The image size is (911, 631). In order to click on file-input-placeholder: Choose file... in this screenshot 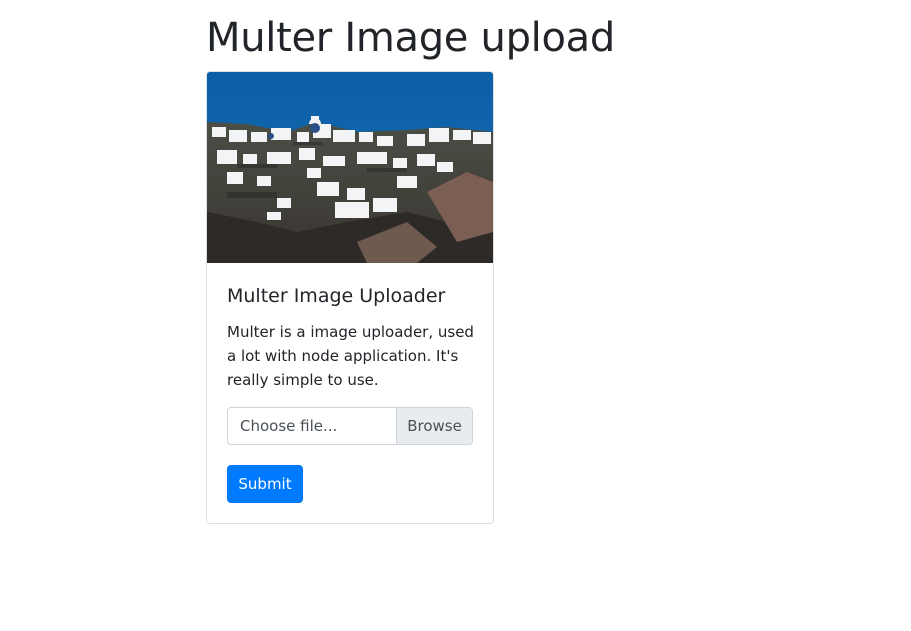, I will do `click(288, 426)`.